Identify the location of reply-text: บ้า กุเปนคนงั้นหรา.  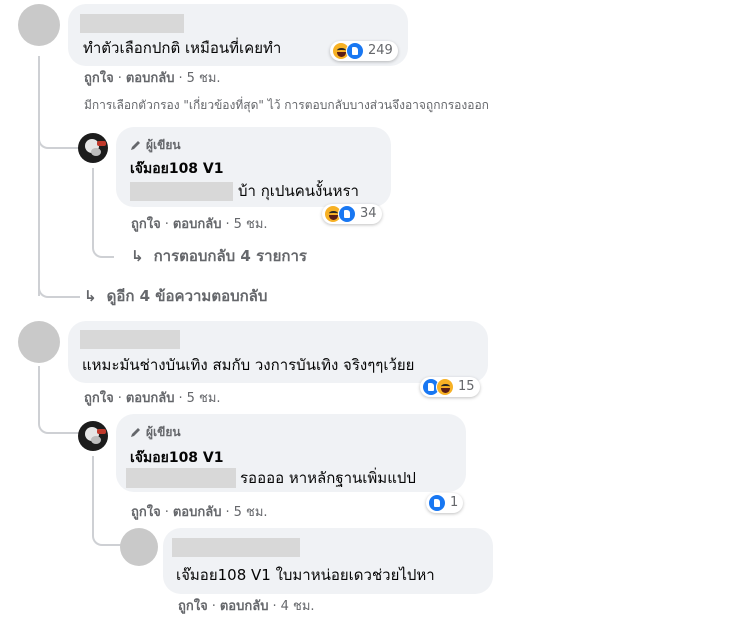
(298, 191).